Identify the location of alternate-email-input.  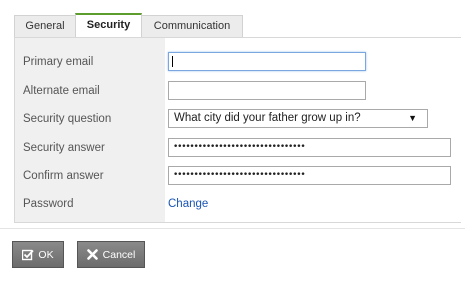
(267, 90).